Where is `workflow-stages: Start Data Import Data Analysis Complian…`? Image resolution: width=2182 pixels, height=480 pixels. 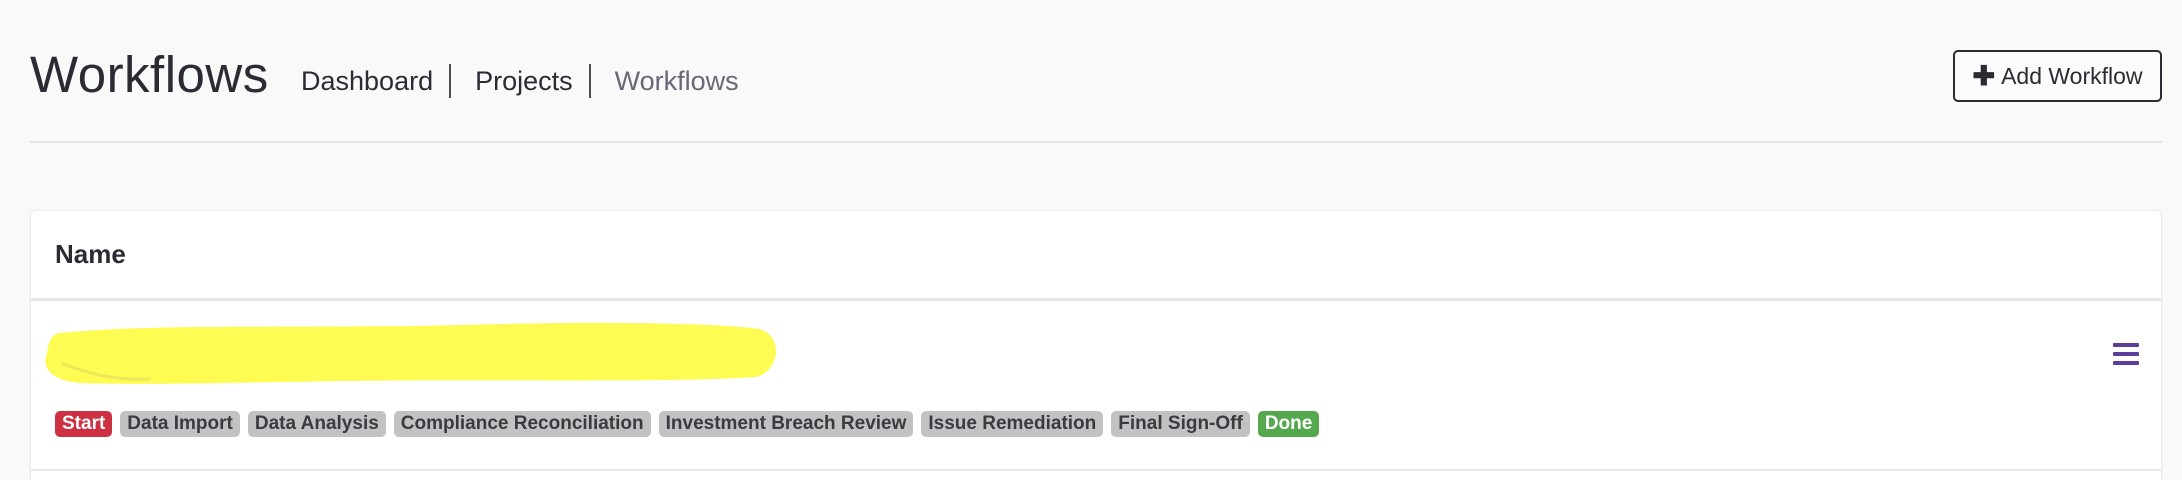
workflow-stages: Start Data Import Data Analysis Complian… is located at coordinates (687, 424).